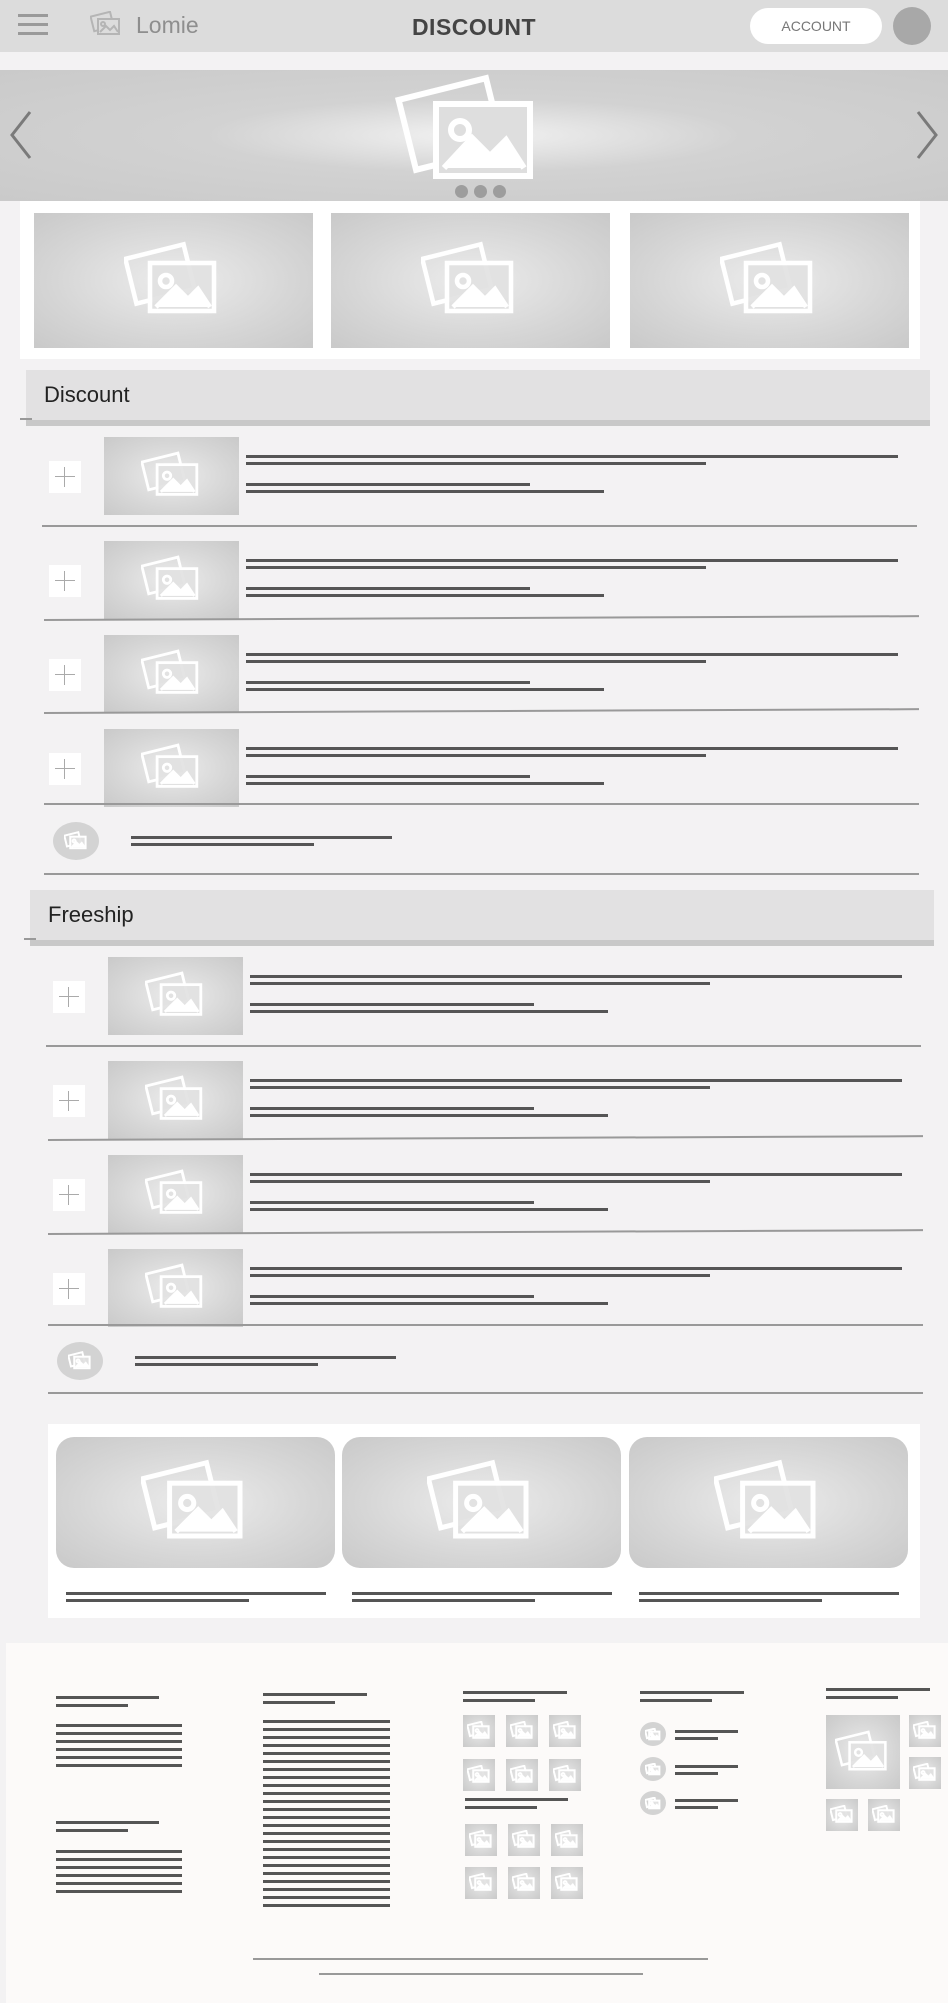 The height and width of the screenshot is (2003, 948). Describe the element at coordinates (912, 26) in the screenshot. I see `avatar` at that location.